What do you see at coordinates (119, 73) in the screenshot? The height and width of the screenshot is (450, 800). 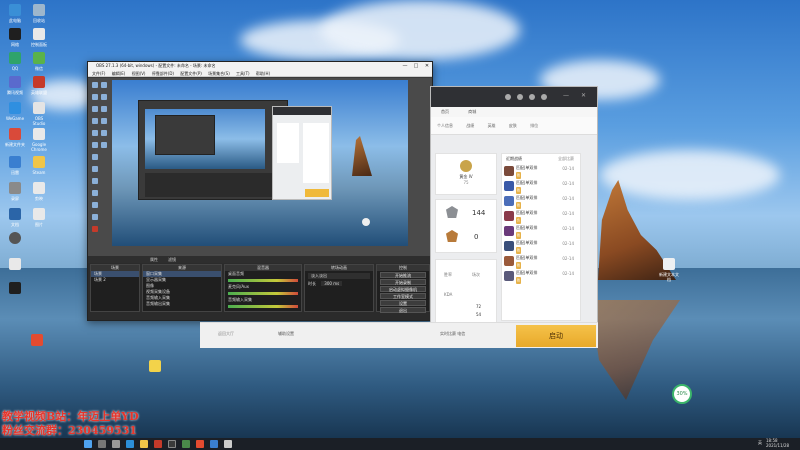 I see `menu-edit: 编辑(E)` at bounding box center [119, 73].